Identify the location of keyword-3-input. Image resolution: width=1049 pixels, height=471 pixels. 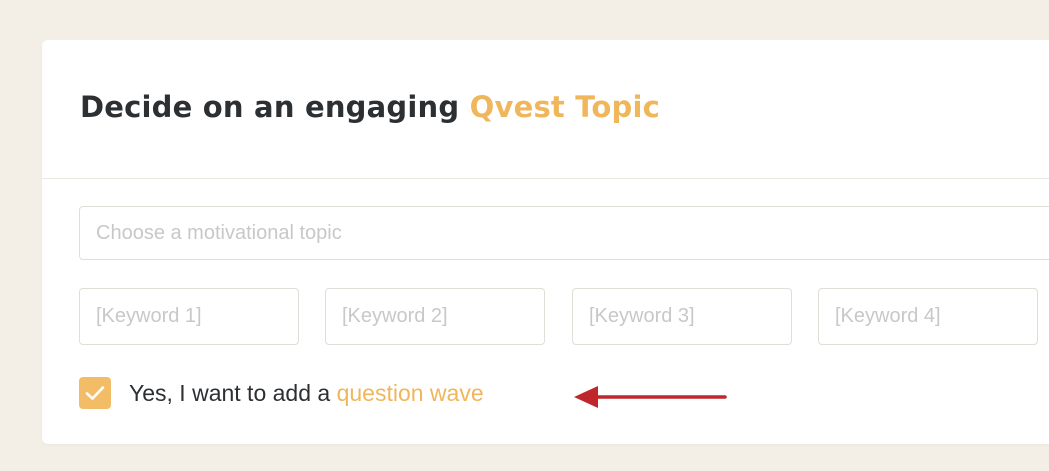
(682, 316).